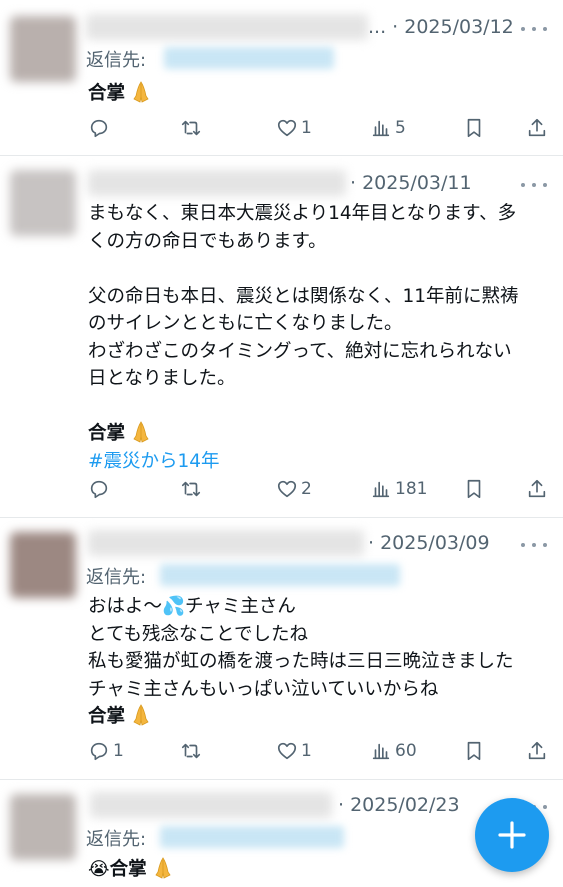 Image resolution: width=563 pixels, height=887 pixels. I want to click on tweet-text-line: のサイレンとともに亡くなりました。, so click(245, 323).